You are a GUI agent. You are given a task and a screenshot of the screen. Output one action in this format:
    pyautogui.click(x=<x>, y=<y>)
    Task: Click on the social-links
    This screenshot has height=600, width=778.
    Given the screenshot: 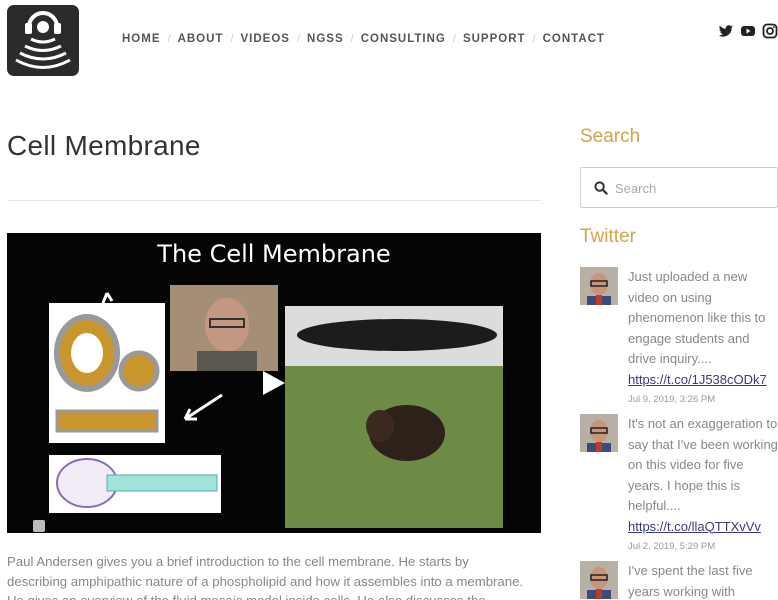 What is the action you would take?
    pyautogui.click(x=748, y=31)
    